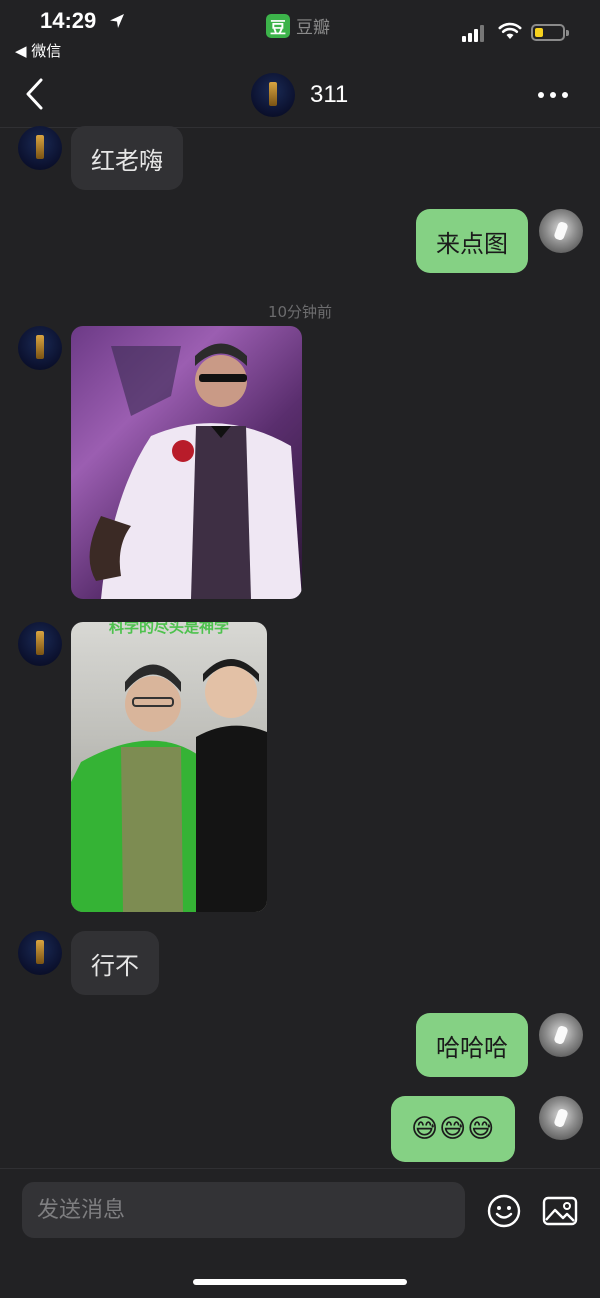  What do you see at coordinates (473, 33) in the screenshot?
I see `cellular-signal-icon` at bounding box center [473, 33].